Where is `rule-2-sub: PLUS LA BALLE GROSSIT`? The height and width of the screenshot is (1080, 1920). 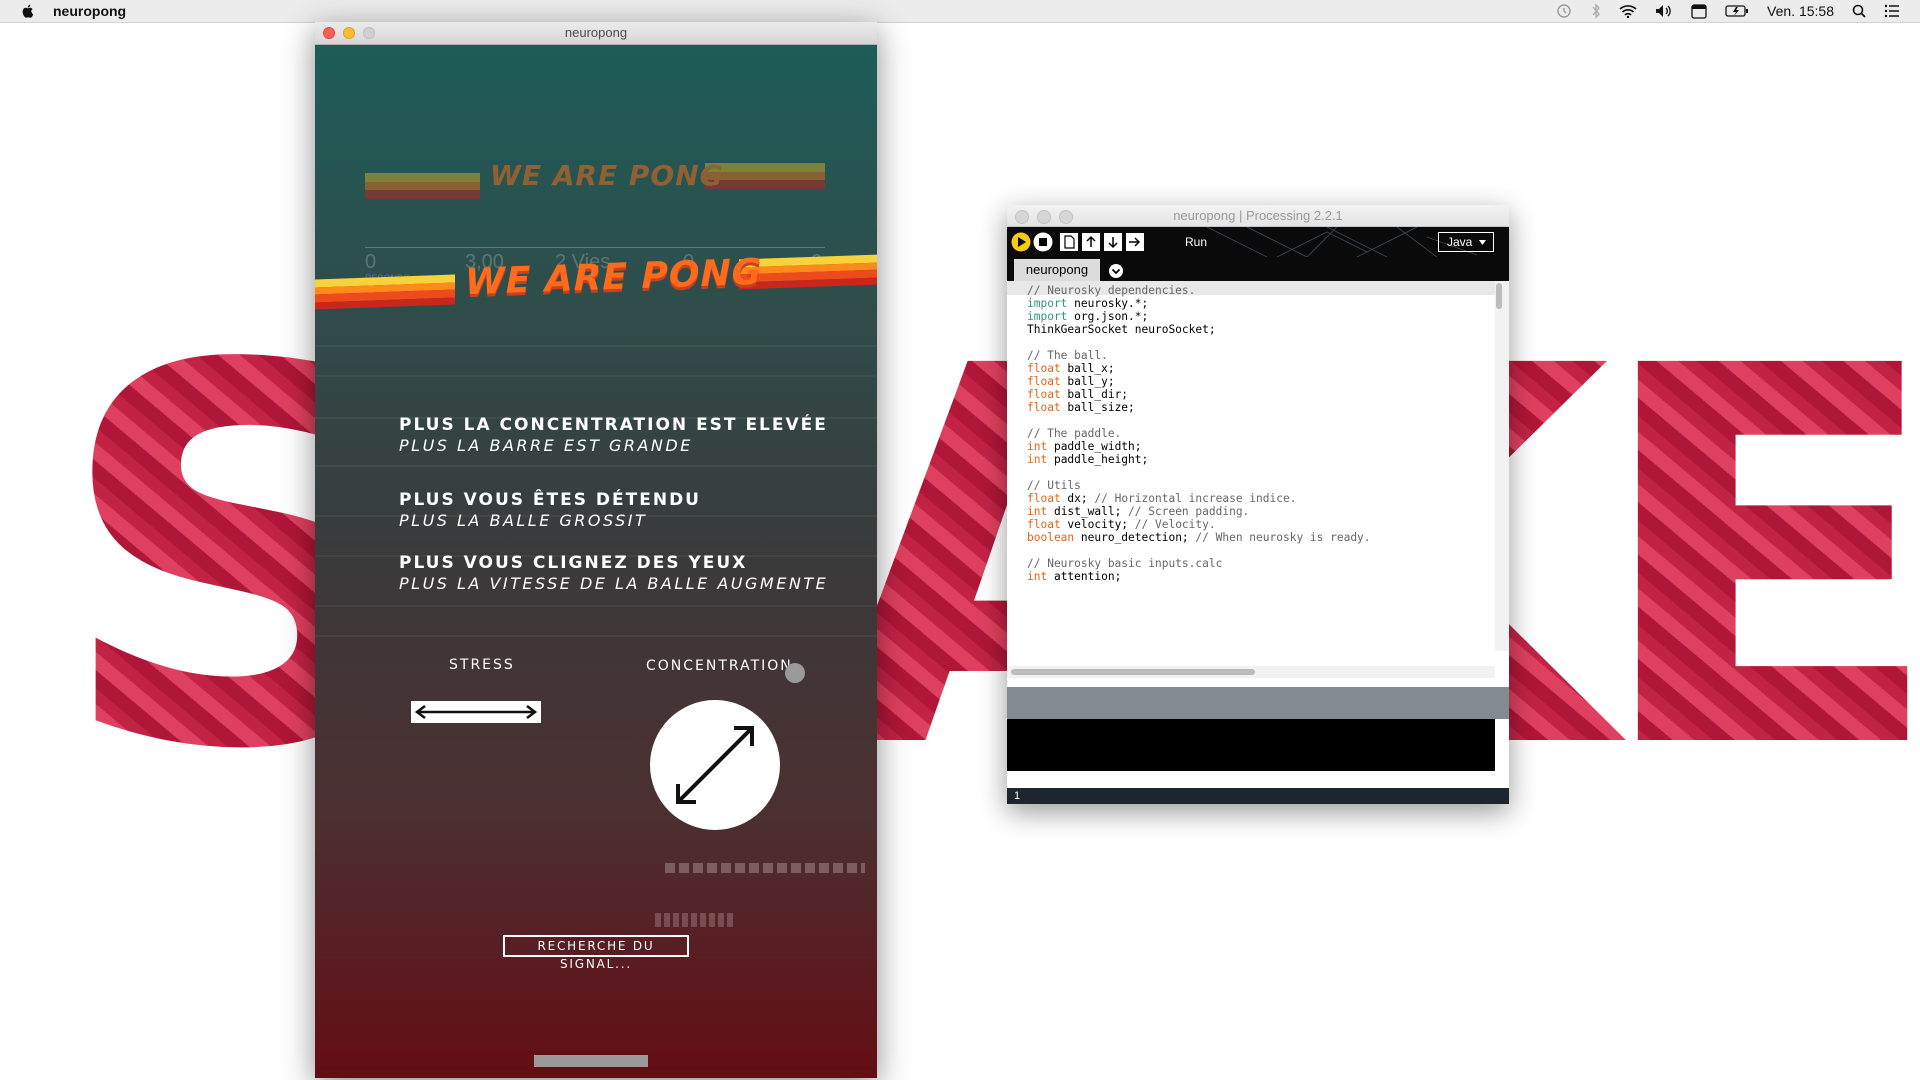 rule-2-sub: PLUS LA BALLE GROSSIT is located at coordinates (523, 520).